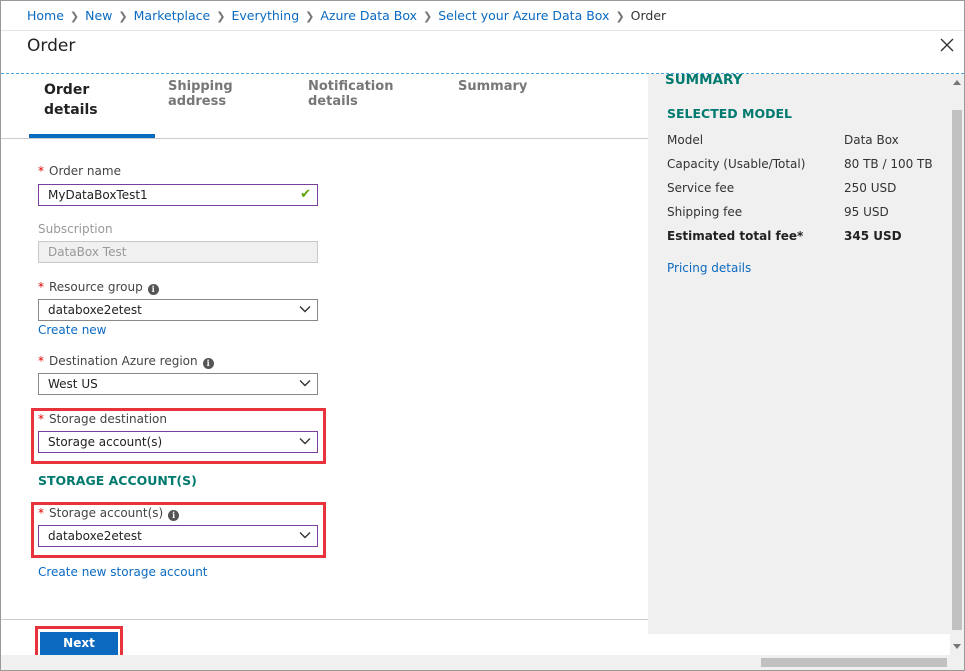 The image size is (965, 671). What do you see at coordinates (492, 86) in the screenshot?
I see `tab-summary: Summary` at bounding box center [492, 86].